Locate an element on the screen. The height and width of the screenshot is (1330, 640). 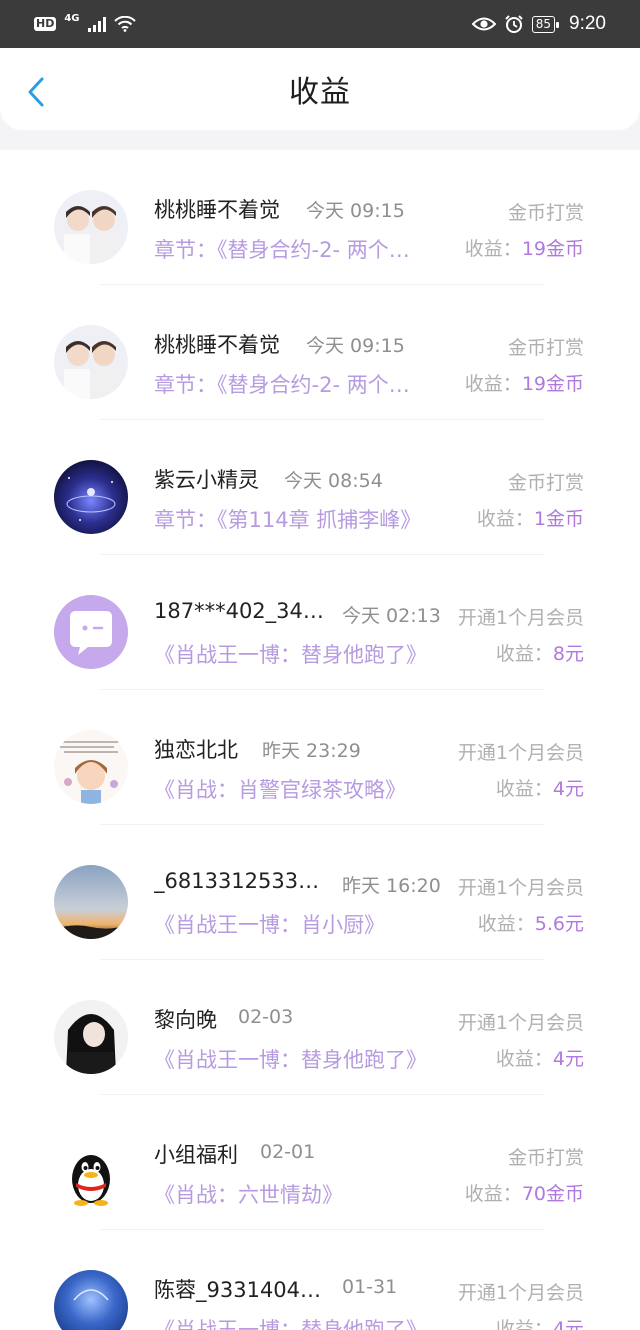
chat-bubble-icon is located at coordinates (91, 633).